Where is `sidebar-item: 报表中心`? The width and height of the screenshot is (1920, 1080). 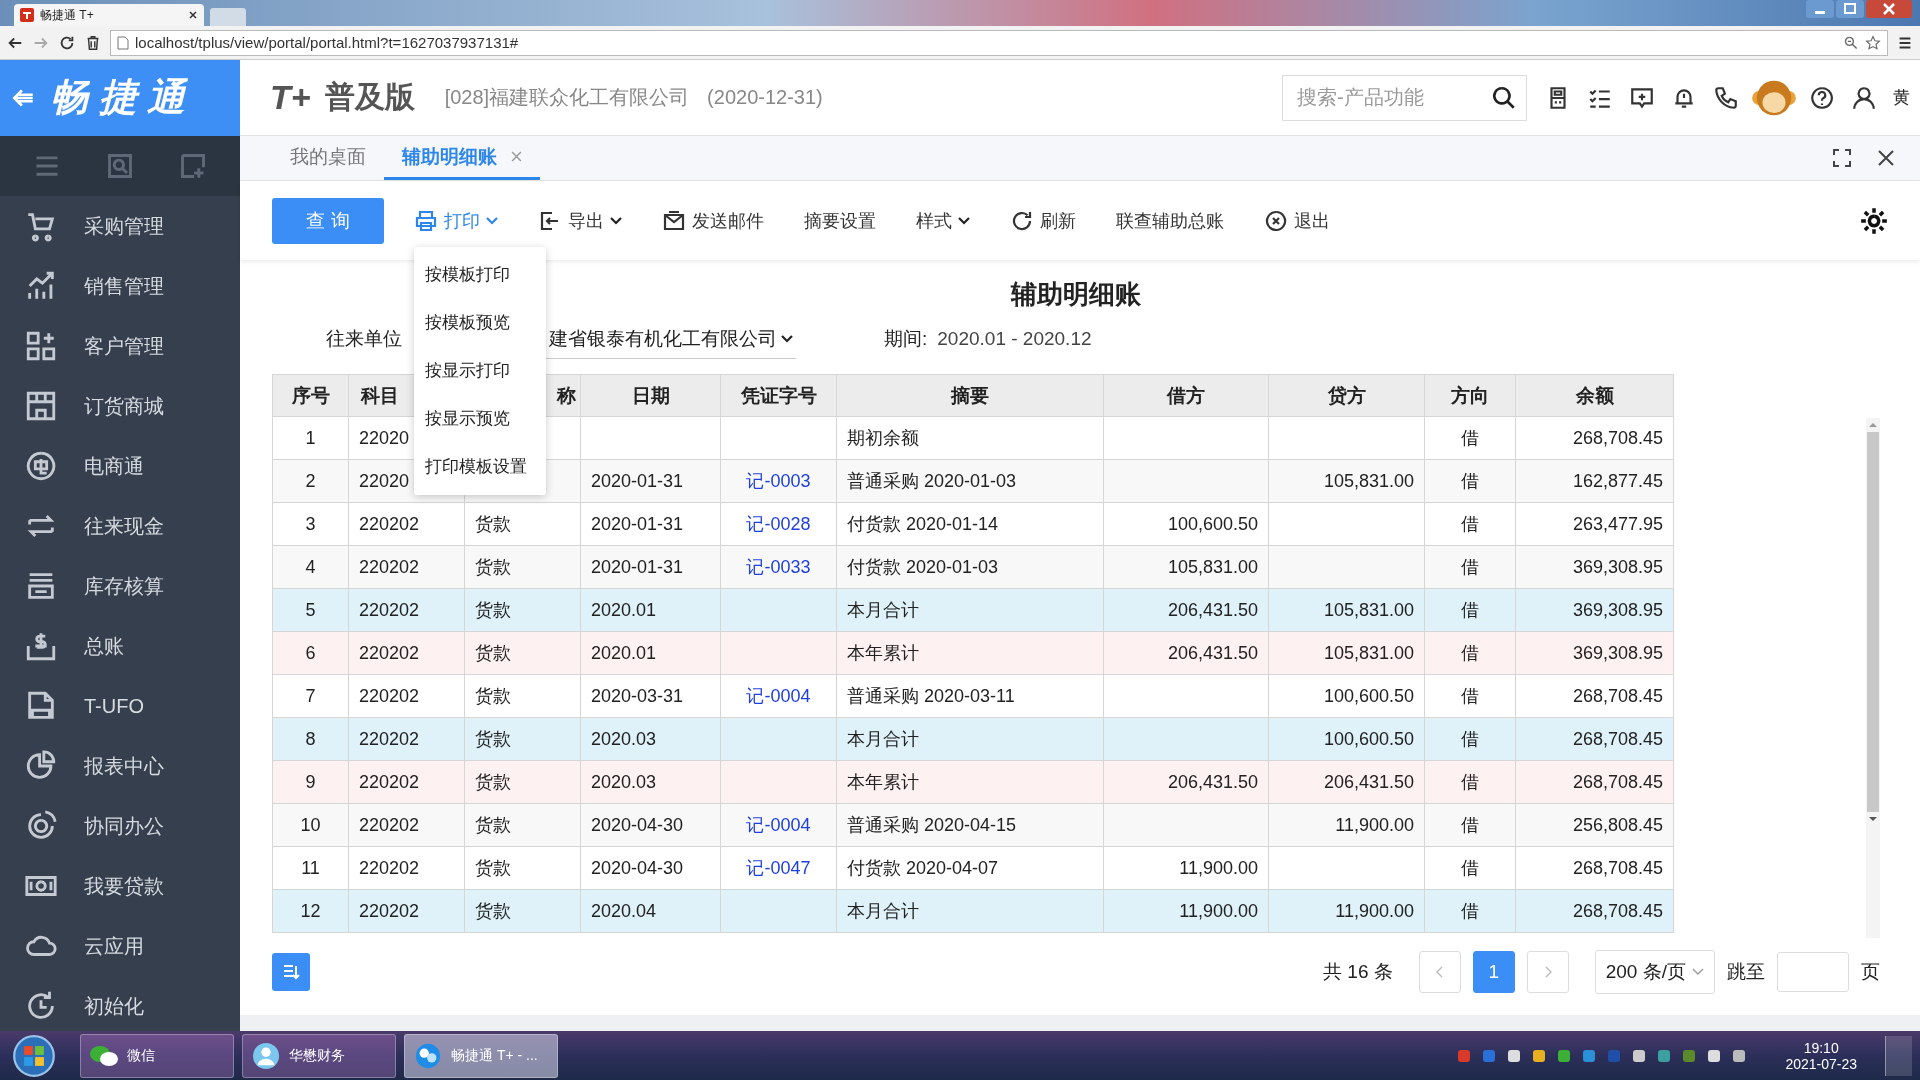 sidebar-item: 报表中心 is located at coordinates (120, 766).